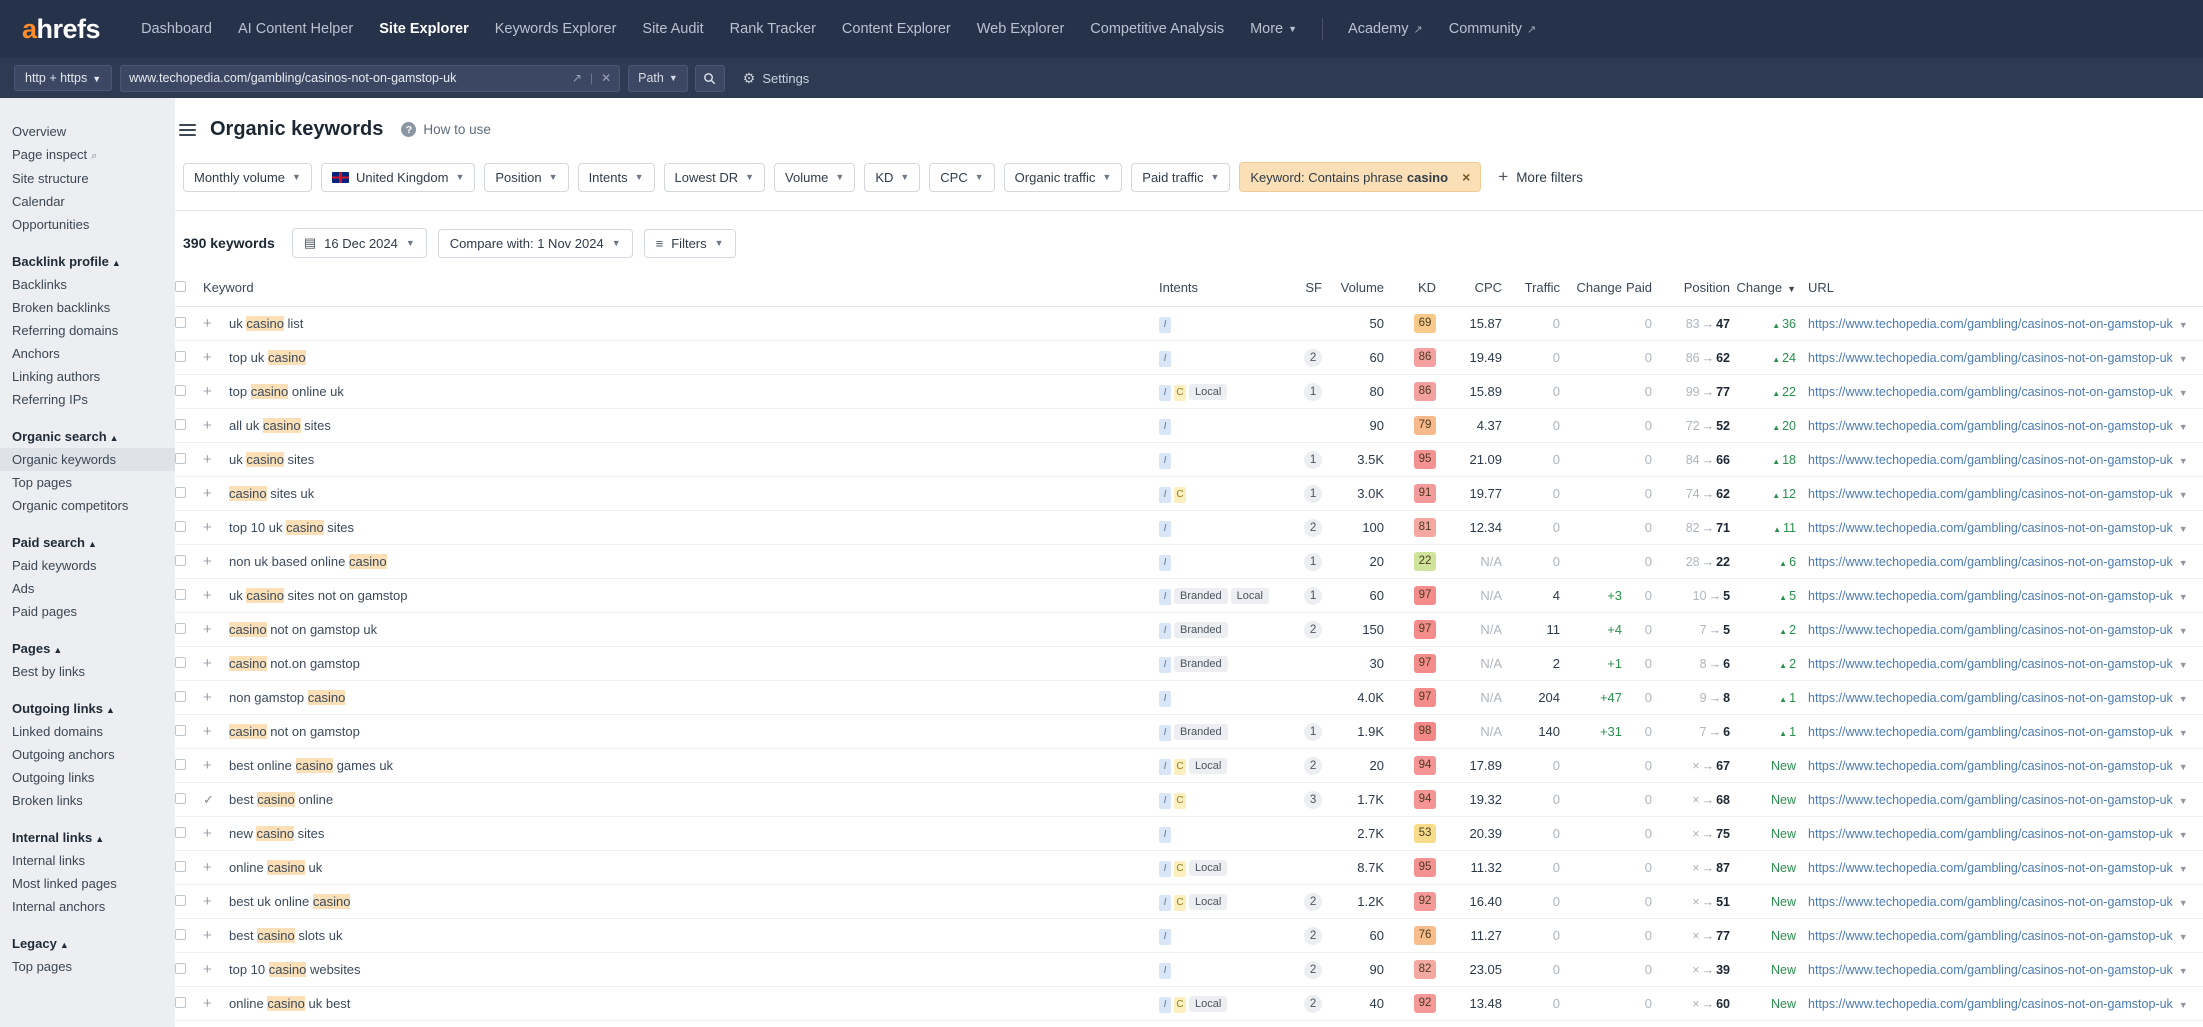 The image size is (2203, 1027). Describe the element at coordinates (892, 177) in the screenshot. I see `filter-chip-kd: KD ▼` at that location.